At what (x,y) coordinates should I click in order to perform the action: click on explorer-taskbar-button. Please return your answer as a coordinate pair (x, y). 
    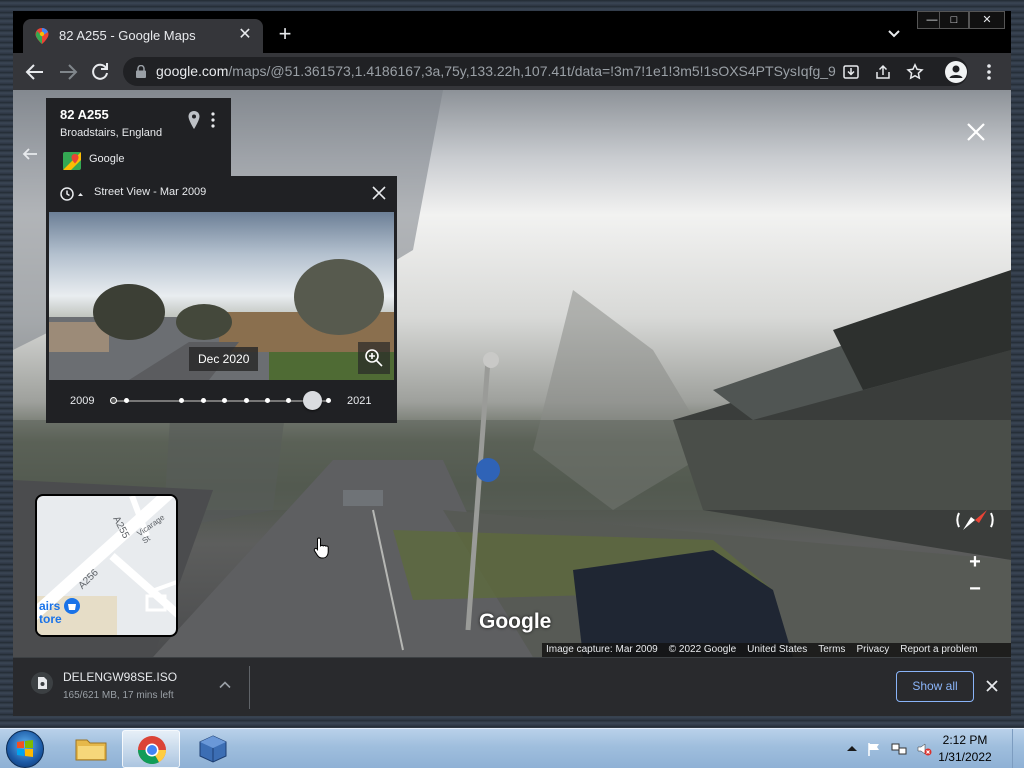
    Looking at the image, I should click on (91, 749).